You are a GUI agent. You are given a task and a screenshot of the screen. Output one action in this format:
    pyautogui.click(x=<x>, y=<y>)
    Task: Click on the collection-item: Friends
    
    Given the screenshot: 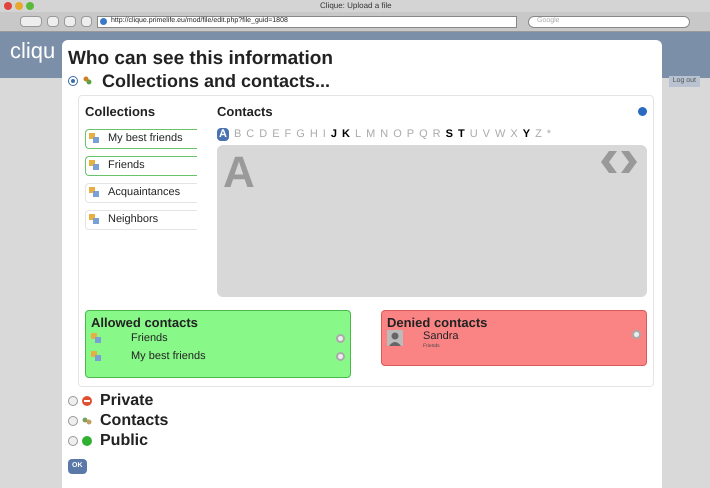 What is the action you would take?
    pyautogui.click(x=141, y=166)
    